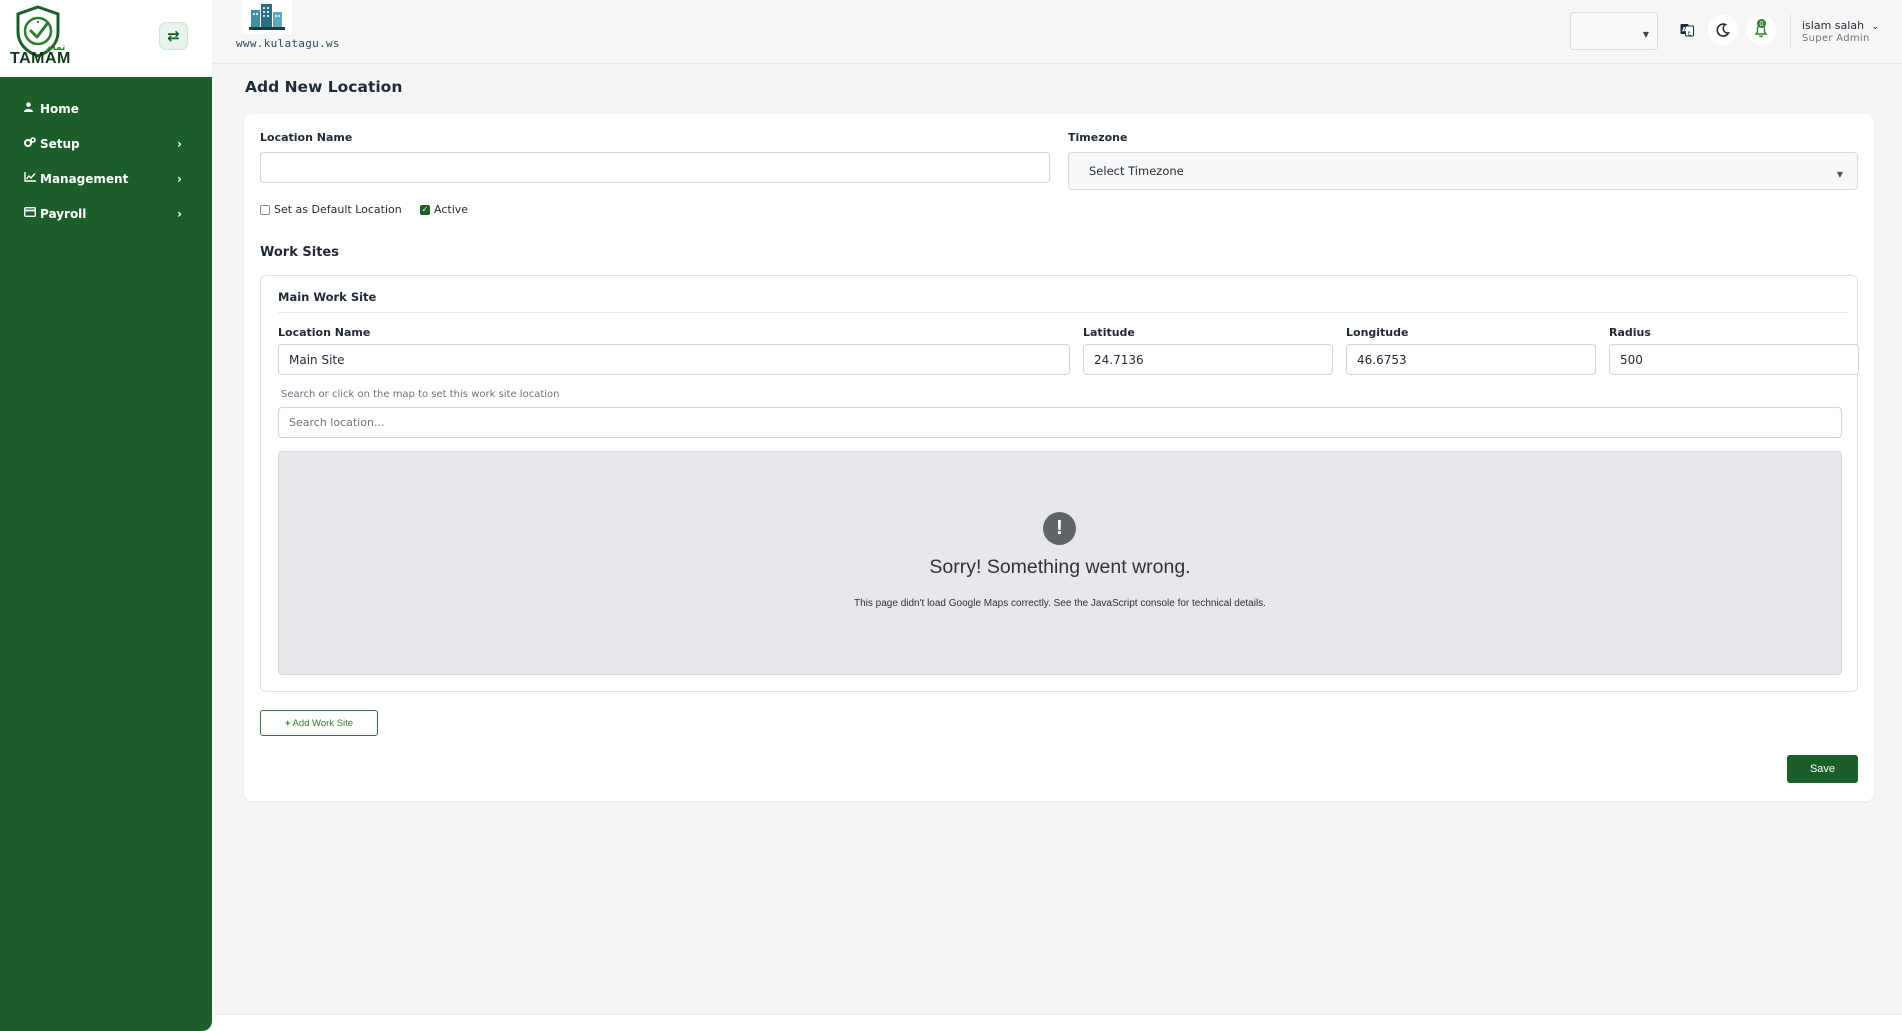 The height and width of the screenshot is (1031, 1902). I want to click on work-site-divider, so click(1062, 312).